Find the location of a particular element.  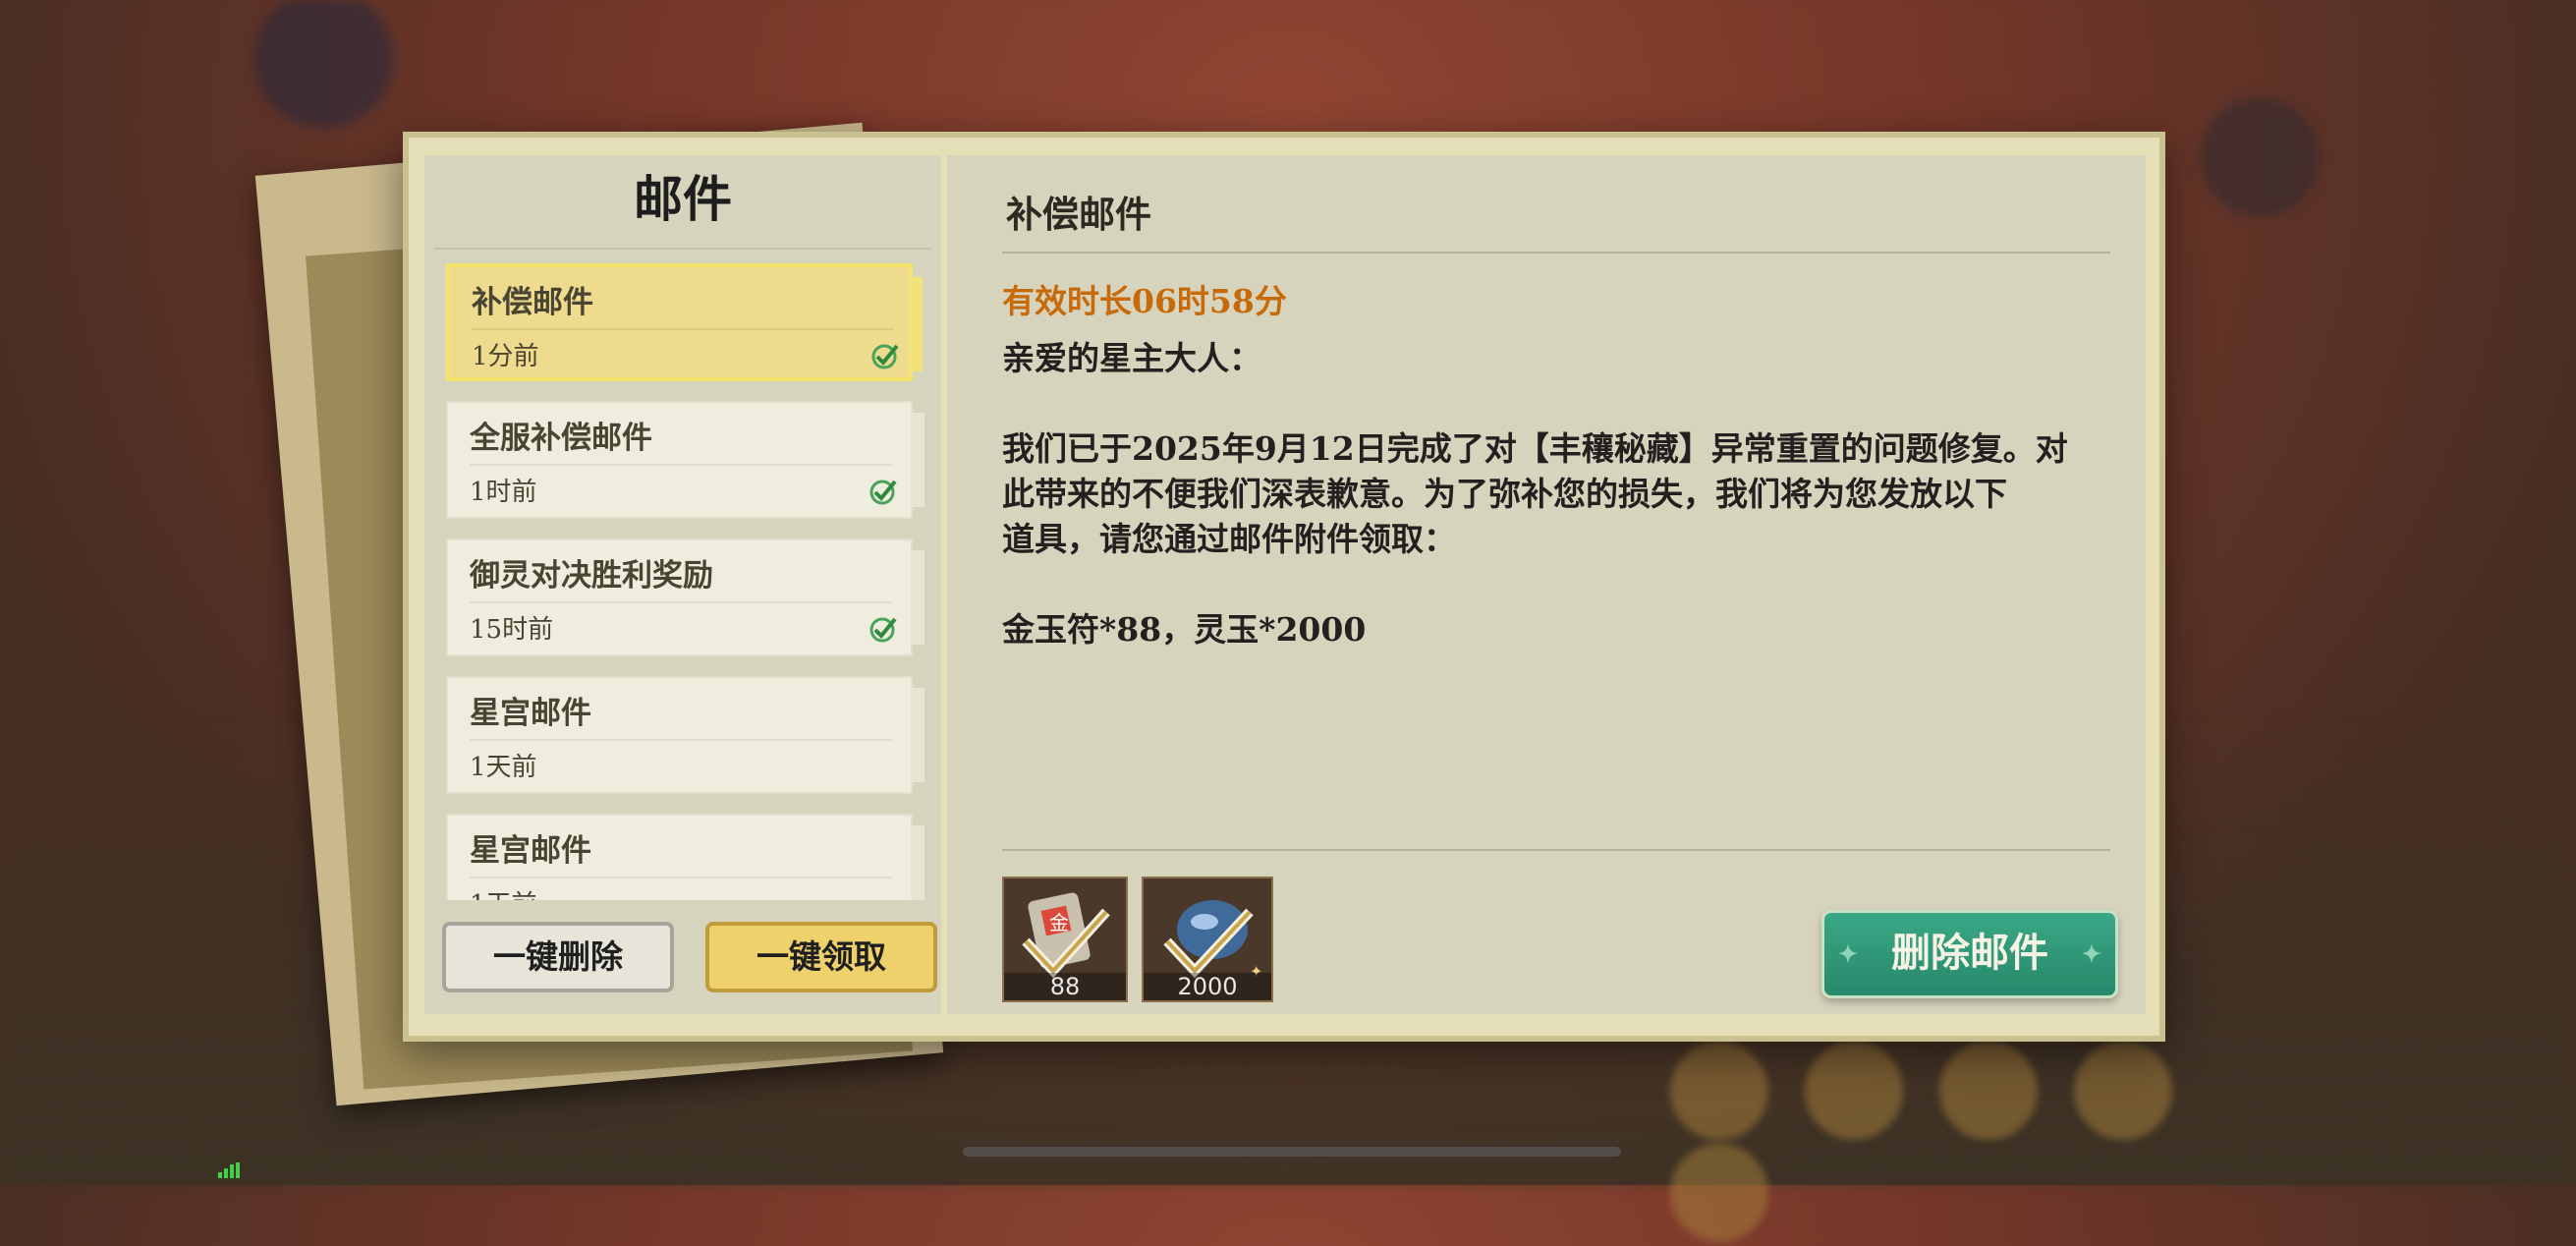

mail-item: 全服补偿邮件 1时前 is located at coordinates (685, 460).